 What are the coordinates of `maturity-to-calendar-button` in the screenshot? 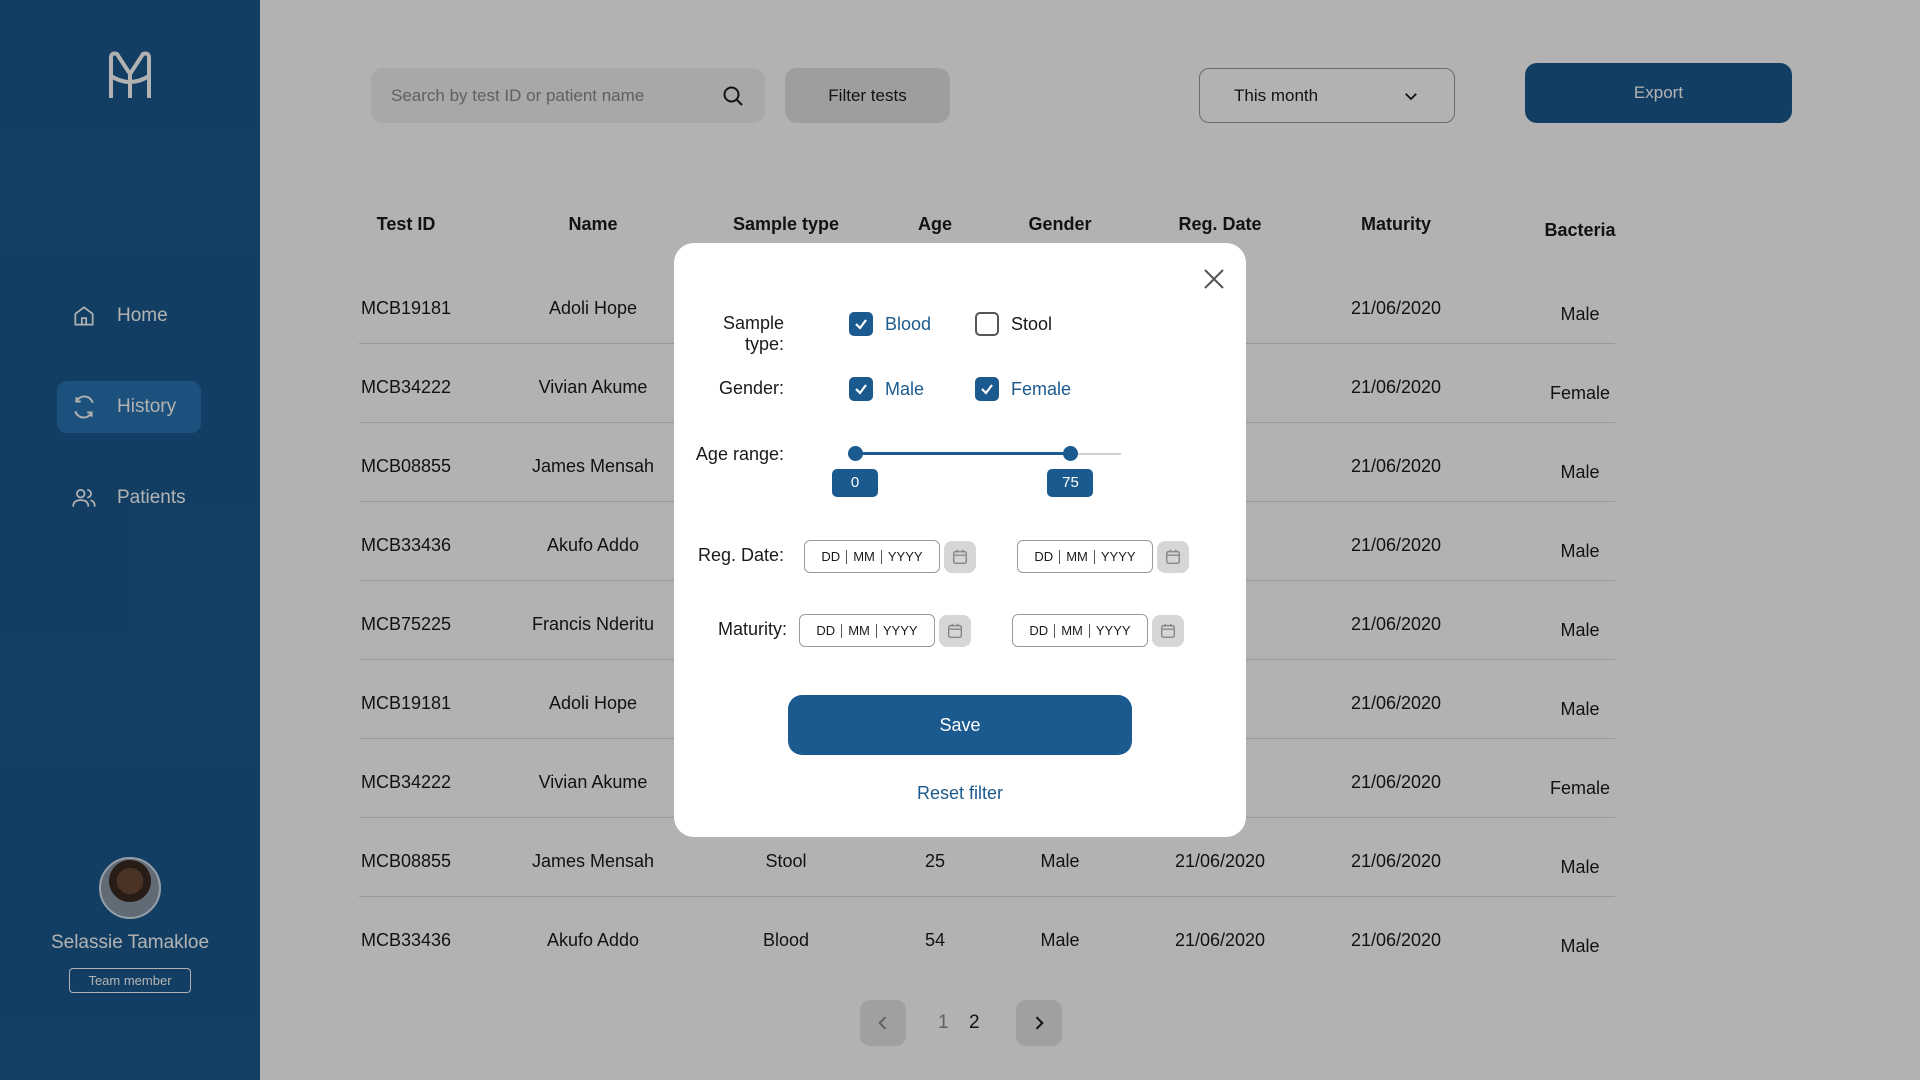 It's located at (1168, 631).